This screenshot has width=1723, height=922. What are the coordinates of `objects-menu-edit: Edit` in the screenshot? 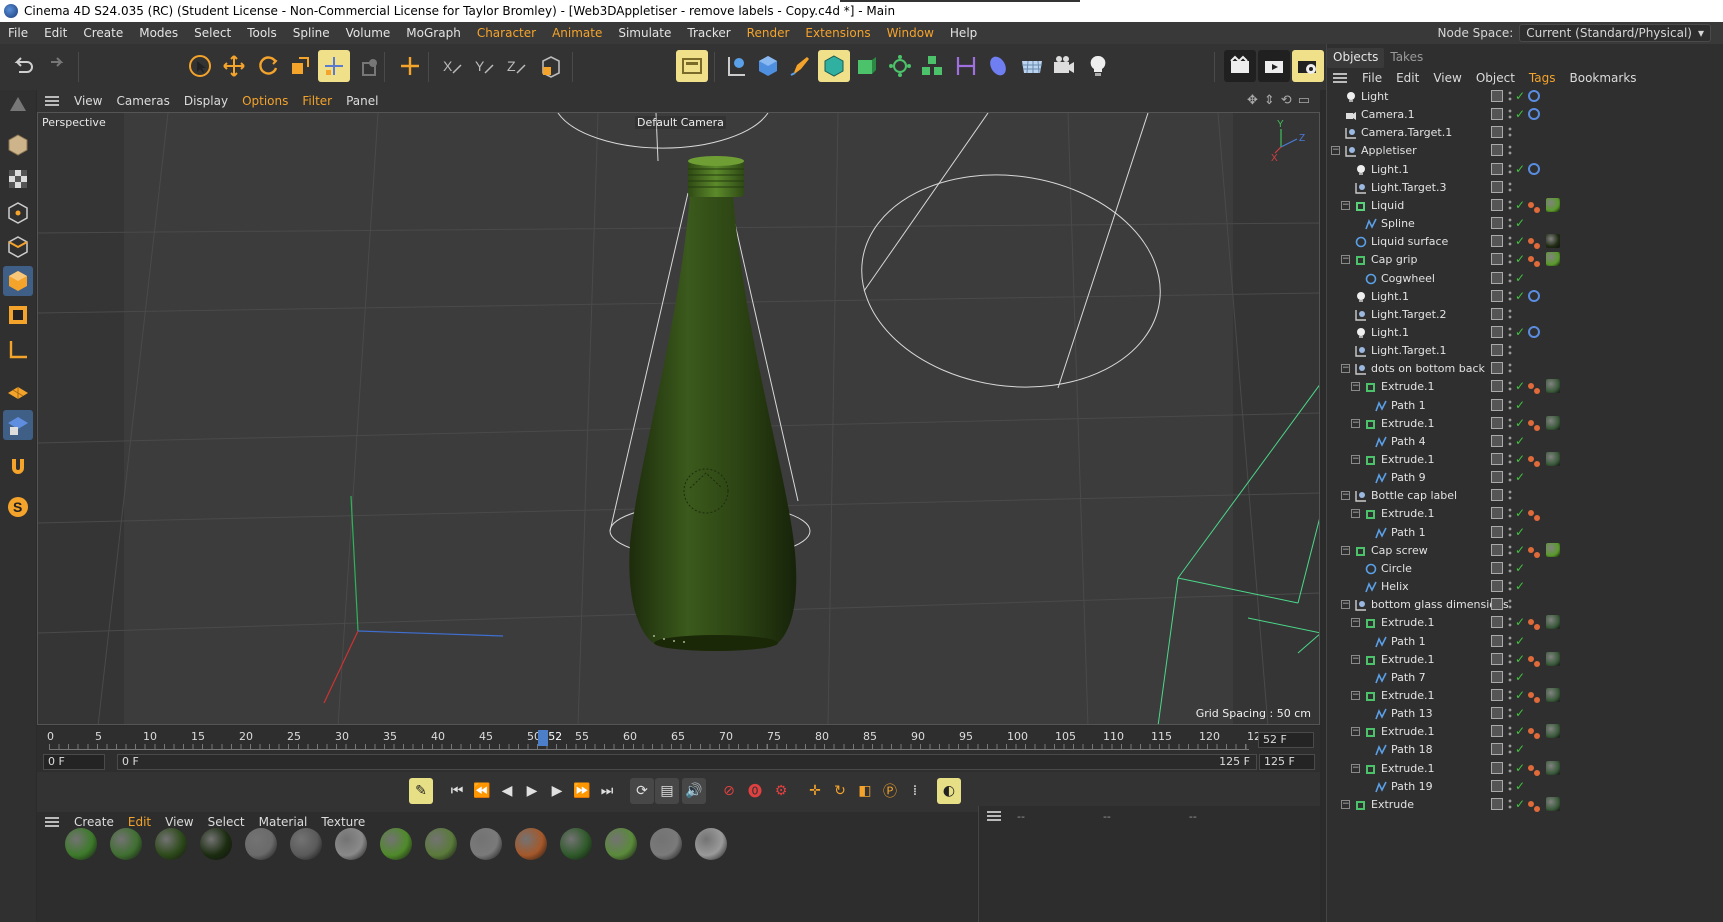 It's located at (1407, 78).